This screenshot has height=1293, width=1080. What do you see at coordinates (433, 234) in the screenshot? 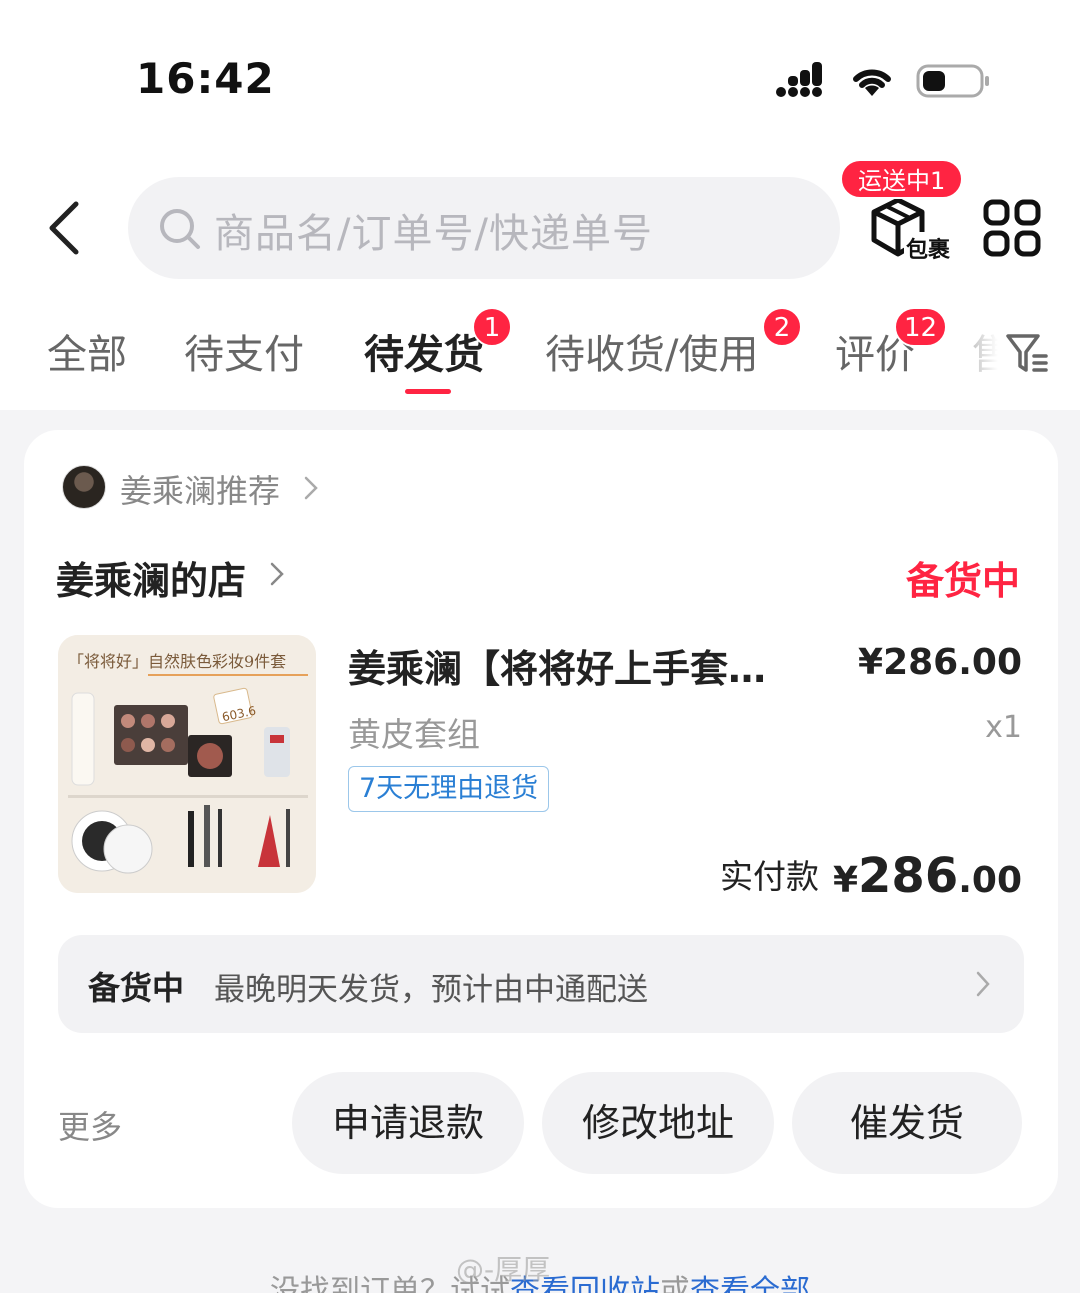
I see `search-placeholder: 商品名/订单号/快递单号` at bounding box center [433, 234].